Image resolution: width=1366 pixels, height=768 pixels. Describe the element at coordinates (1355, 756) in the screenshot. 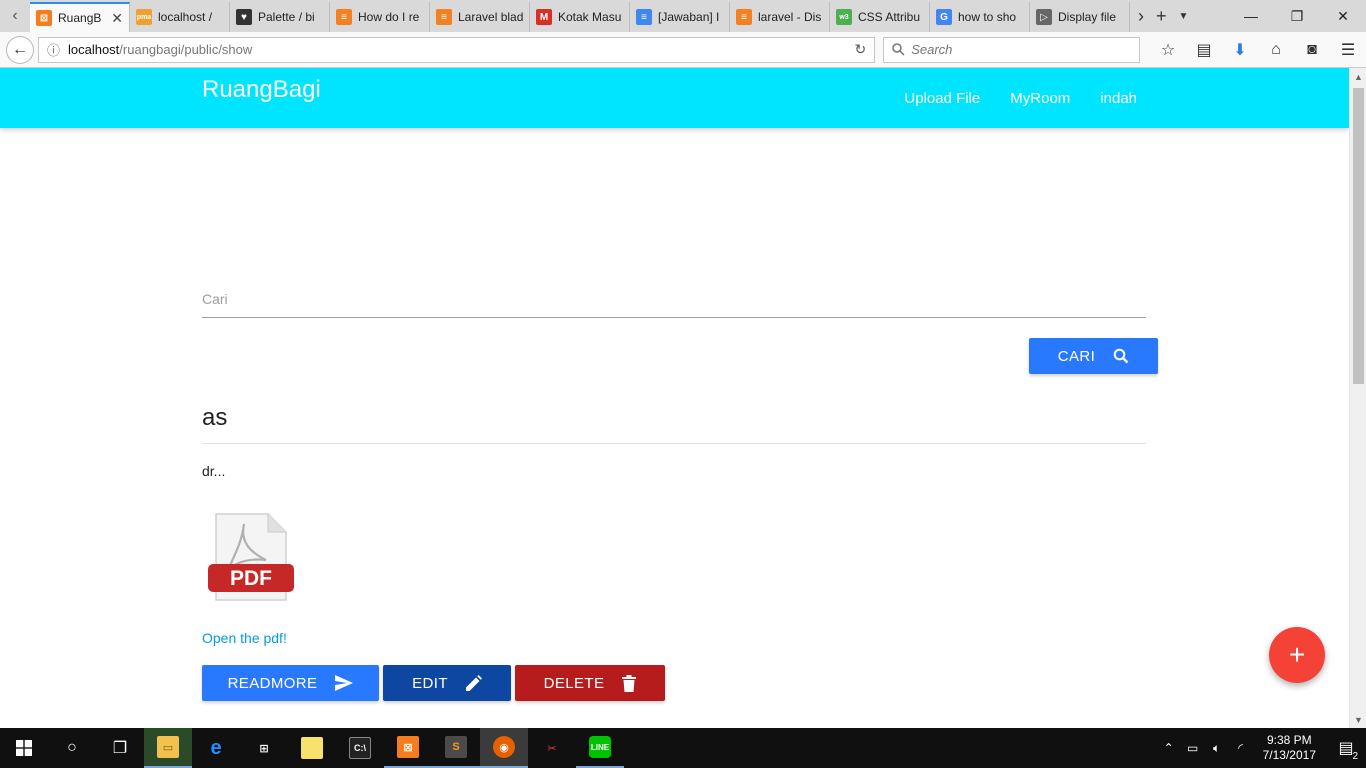

I see `notification-count: 2` at that location.